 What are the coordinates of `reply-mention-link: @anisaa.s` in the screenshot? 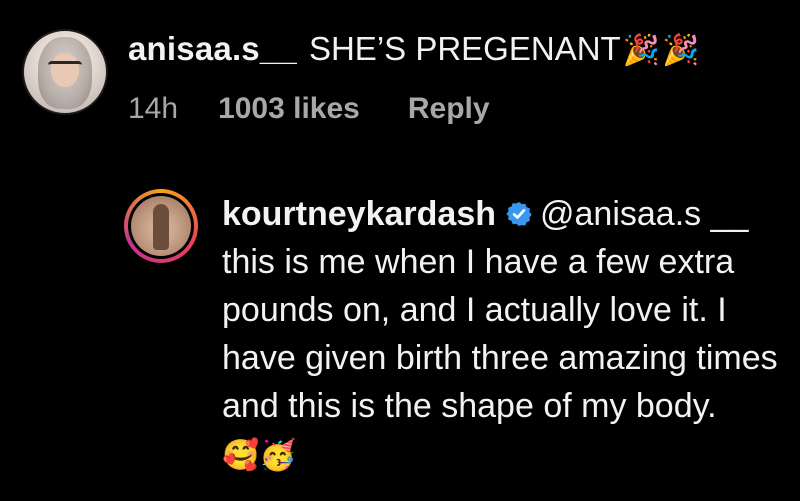 It's located at (620, 214).